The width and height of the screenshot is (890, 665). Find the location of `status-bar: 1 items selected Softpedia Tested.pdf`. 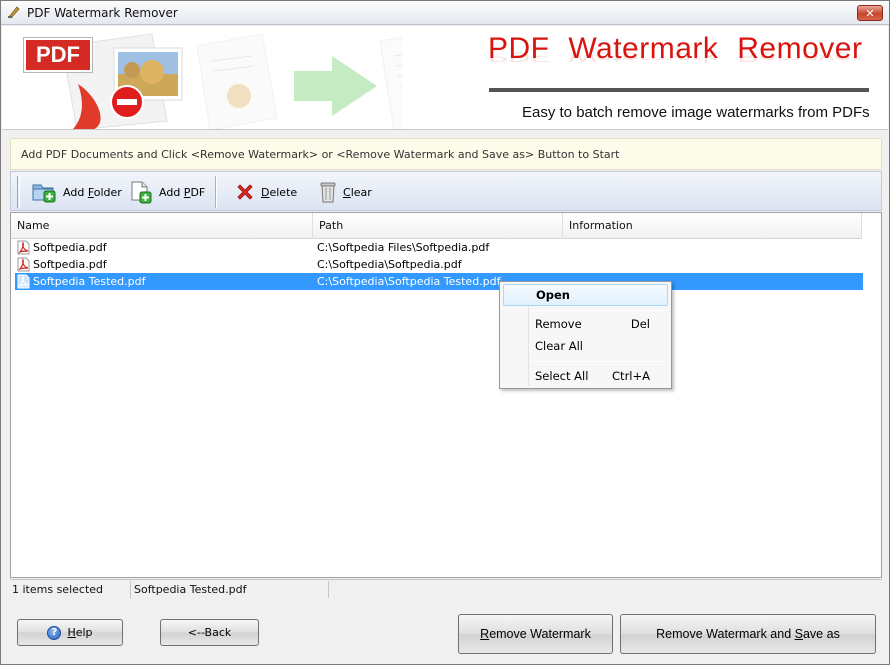

status-bar: 1 items selected Softpedia Tested.pdf is located at coordinates (446, 588).